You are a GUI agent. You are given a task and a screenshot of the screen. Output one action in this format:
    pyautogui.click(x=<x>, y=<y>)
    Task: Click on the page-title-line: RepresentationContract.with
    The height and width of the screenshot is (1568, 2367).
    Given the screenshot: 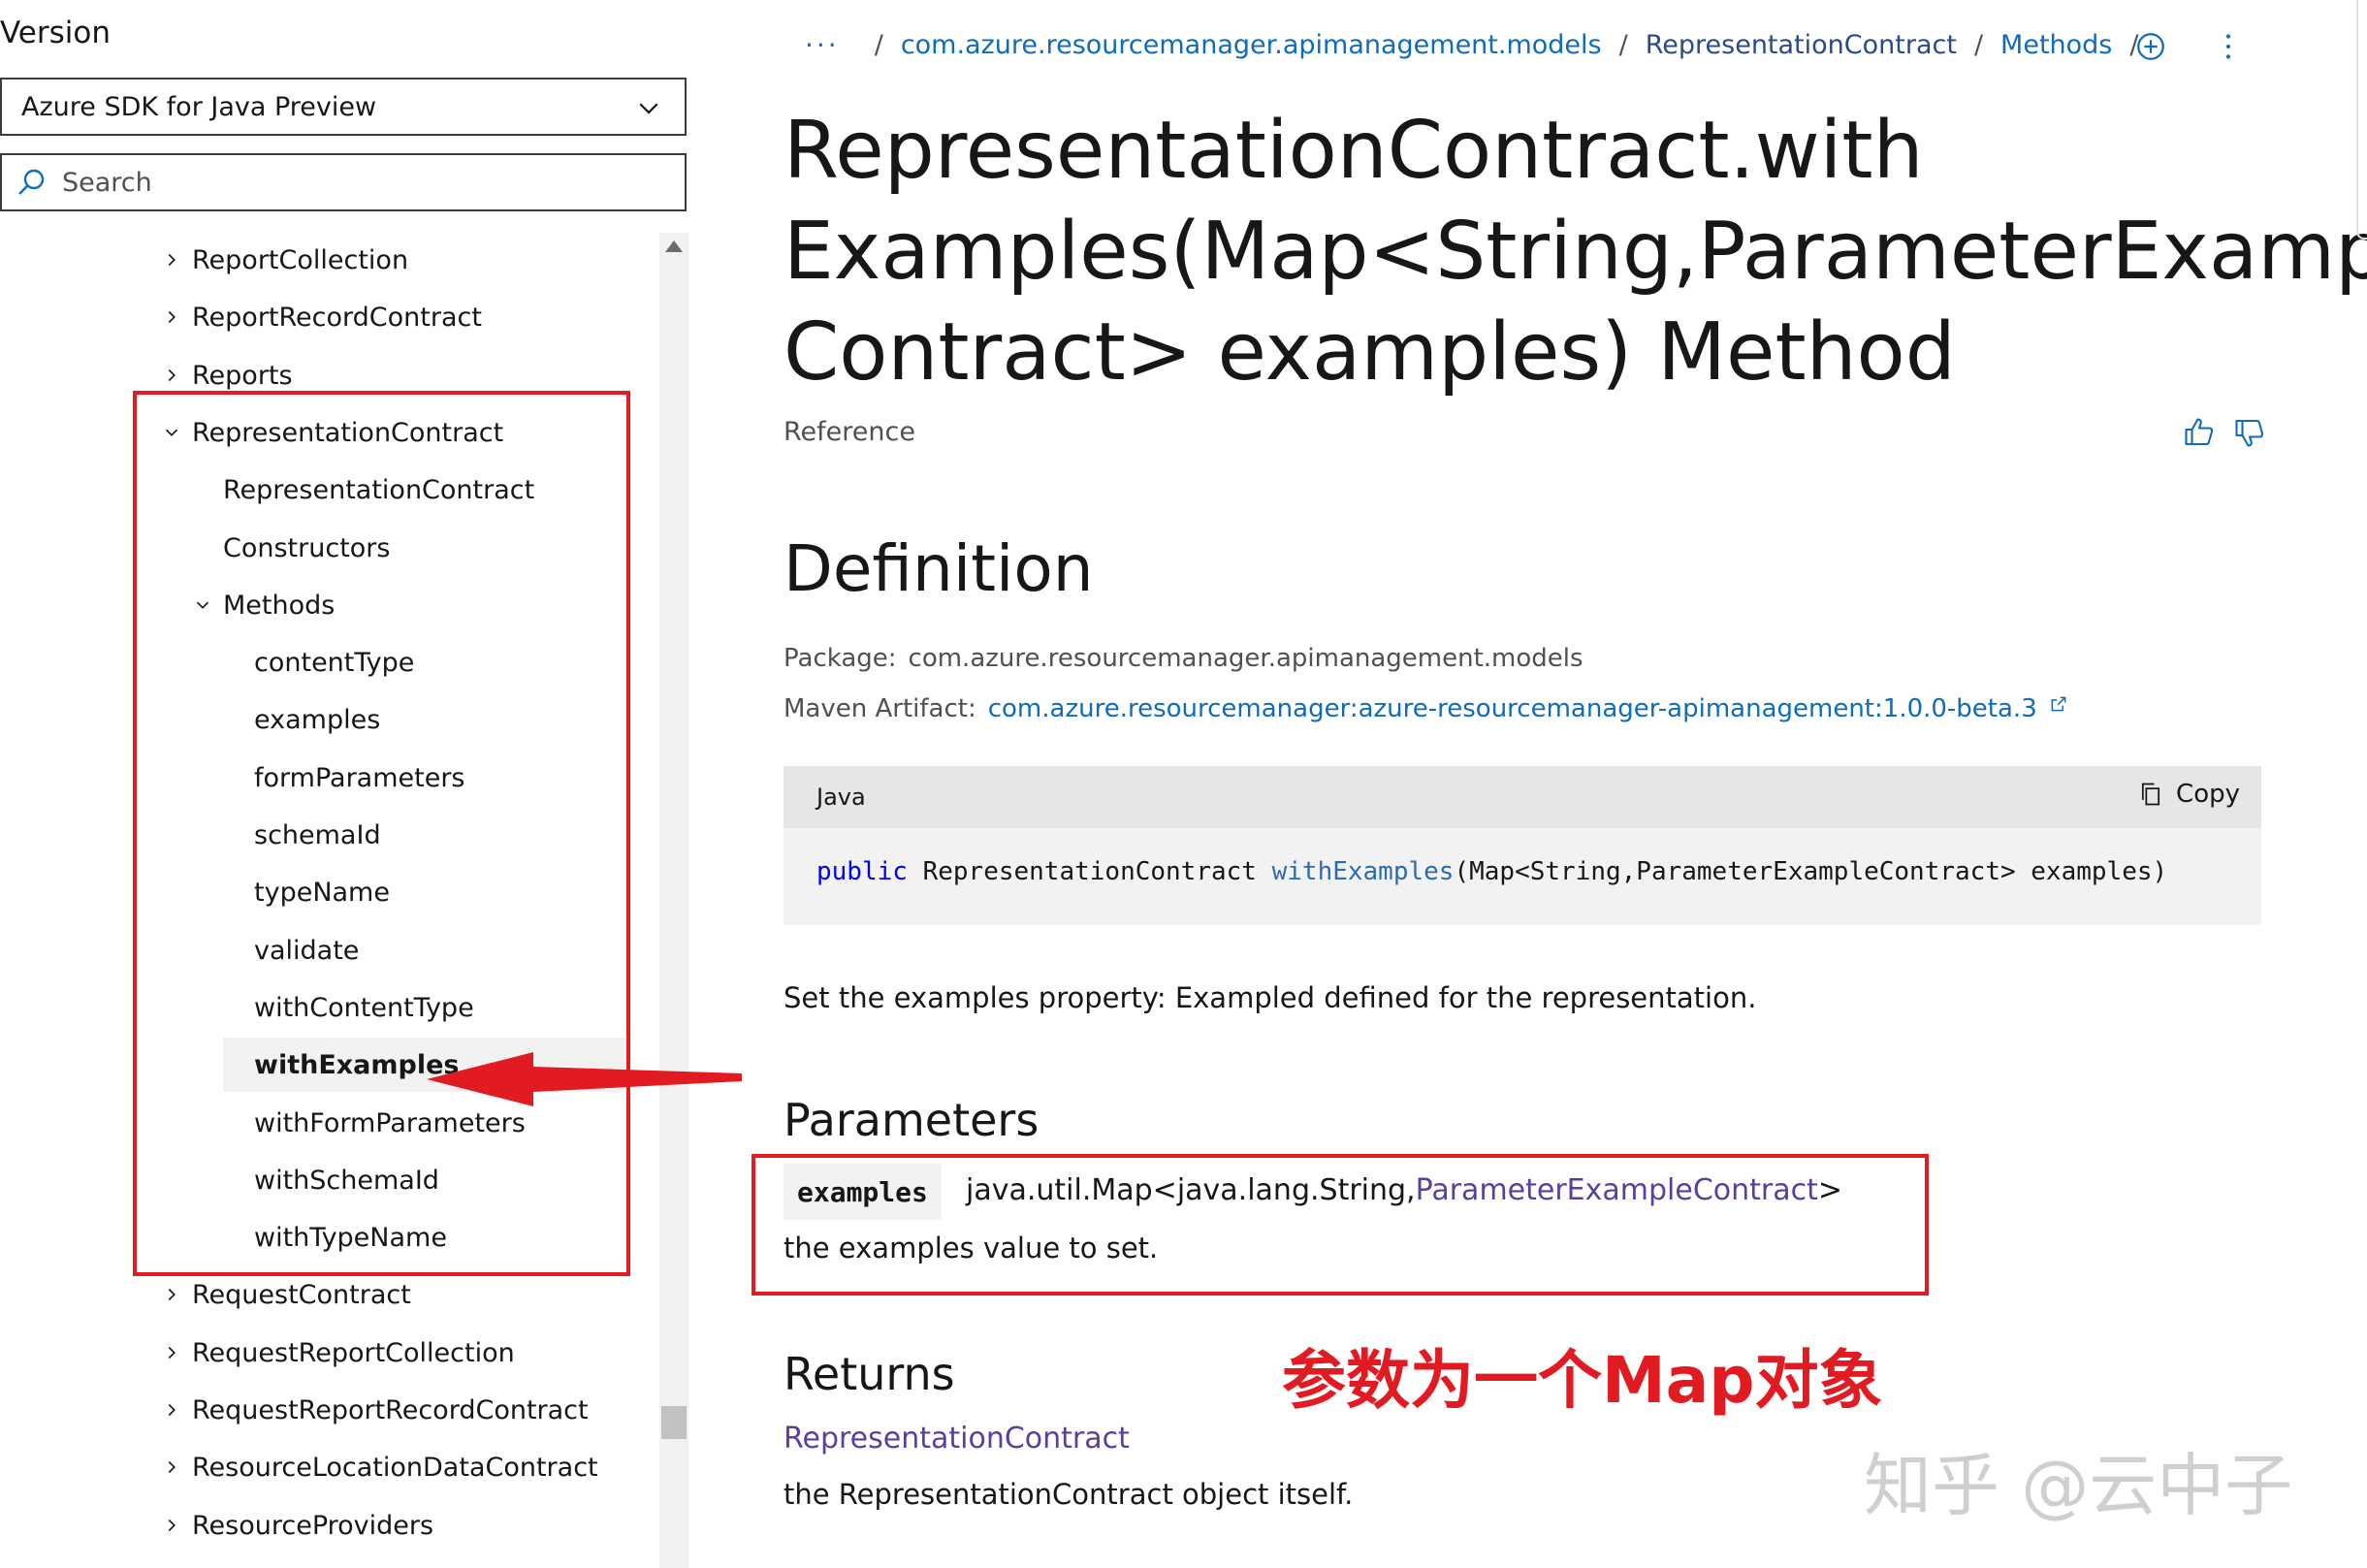 What is the action you would take?
    pyautogui.click(x=1354, y=151)
    